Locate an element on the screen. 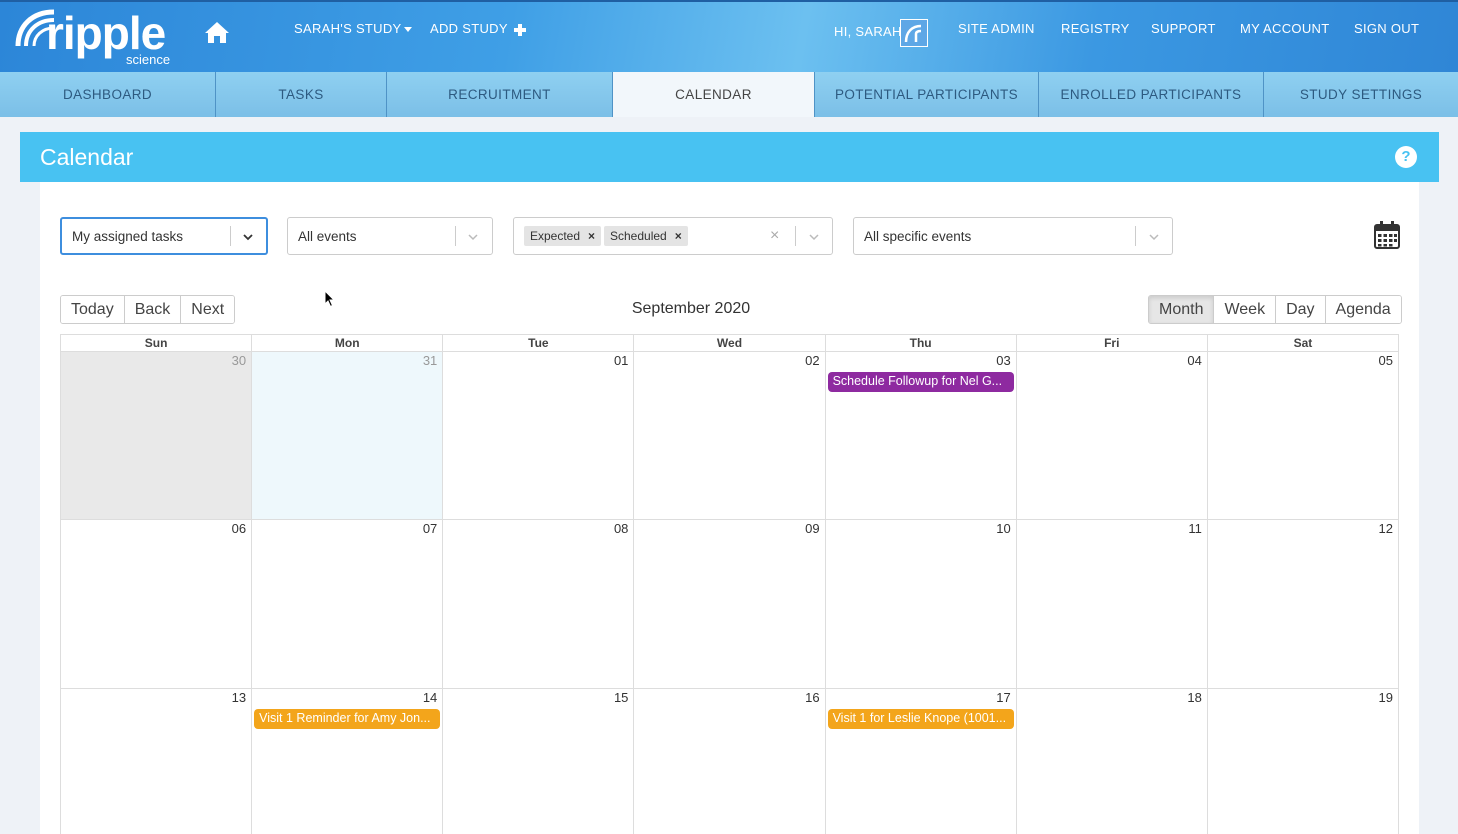 The height and width of the screenshot is (834, 1458). day-cell: 07 is located at coordinates (348, 604).